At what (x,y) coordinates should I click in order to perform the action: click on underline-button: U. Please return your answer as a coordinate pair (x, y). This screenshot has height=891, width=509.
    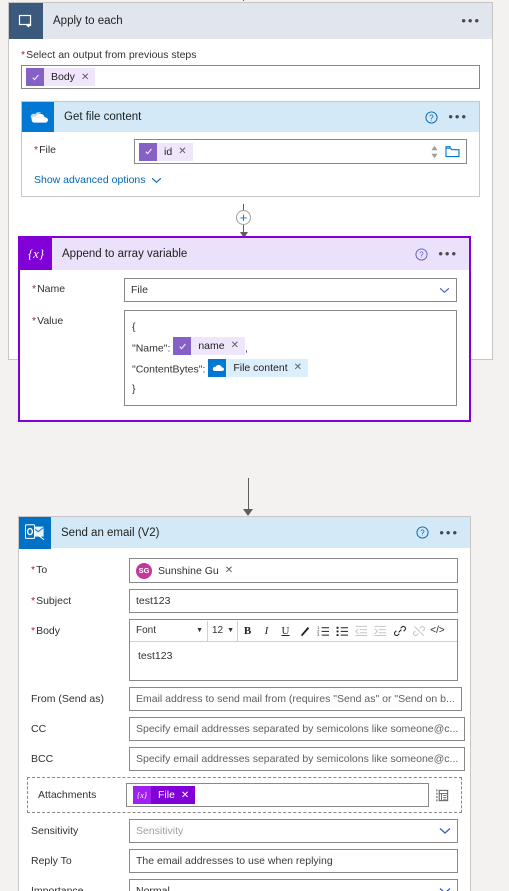
    Looking at the image, I should click on (285, 631).